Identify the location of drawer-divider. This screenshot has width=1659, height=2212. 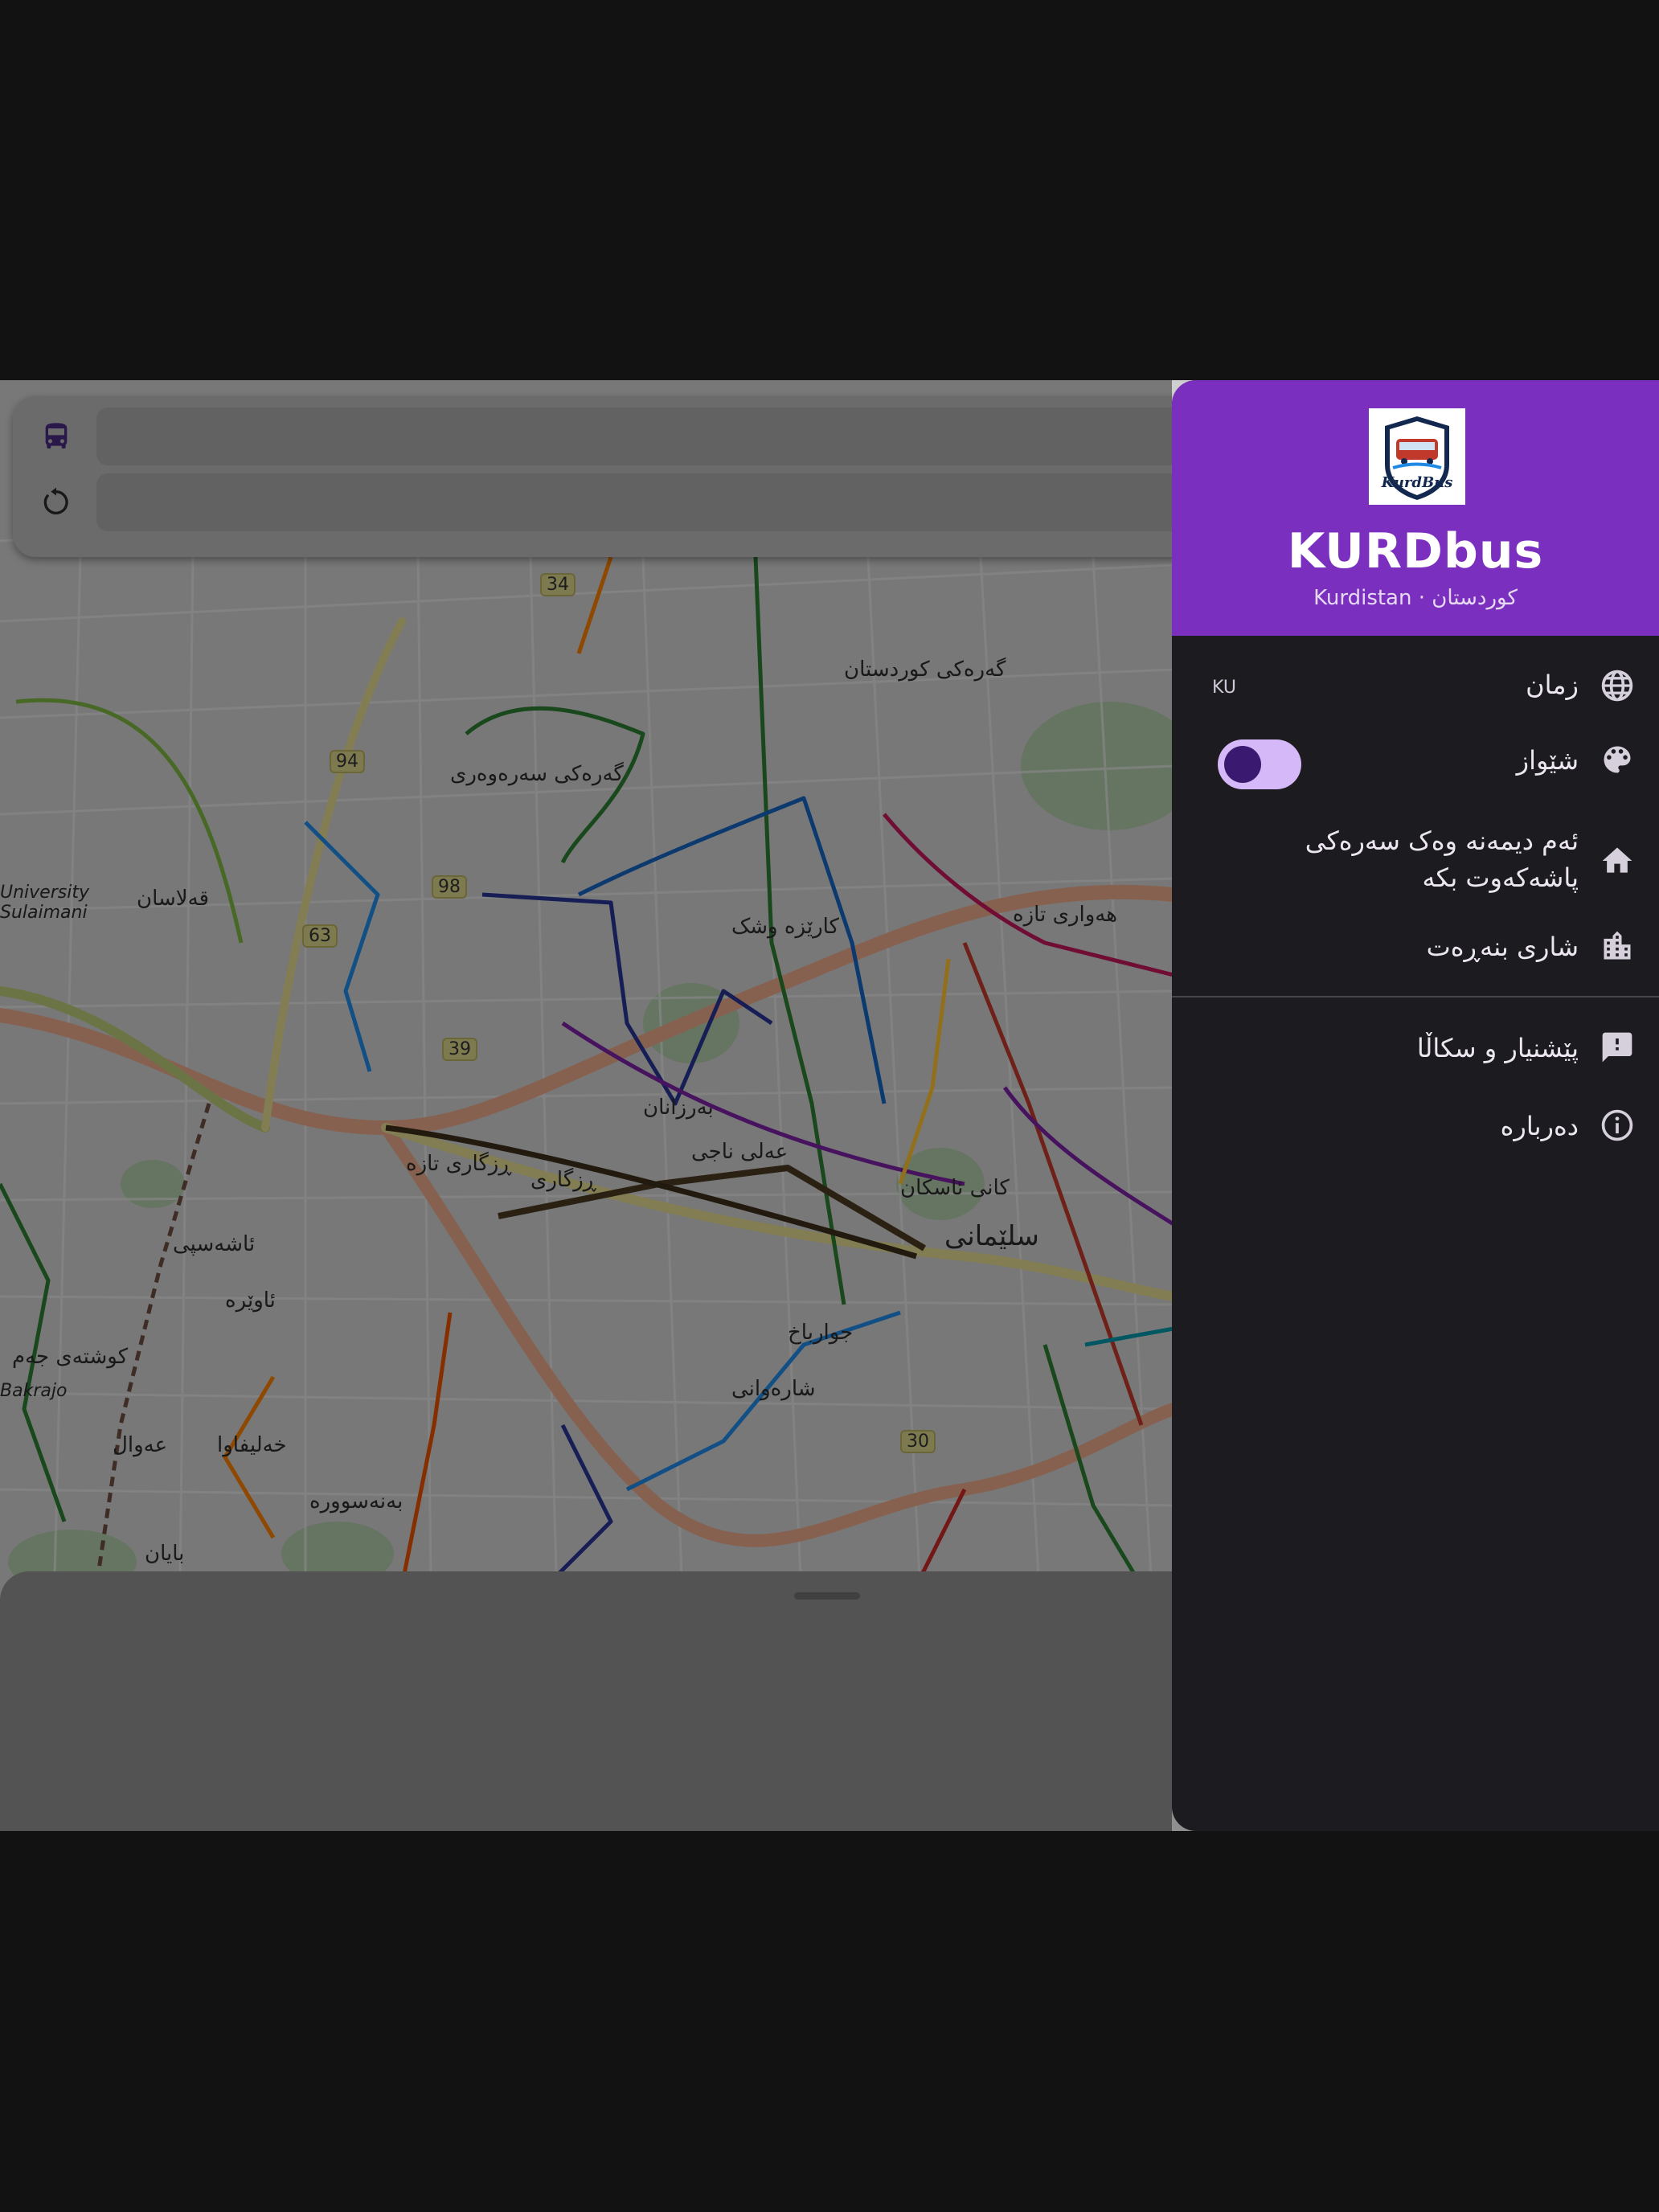
(1415, 996).